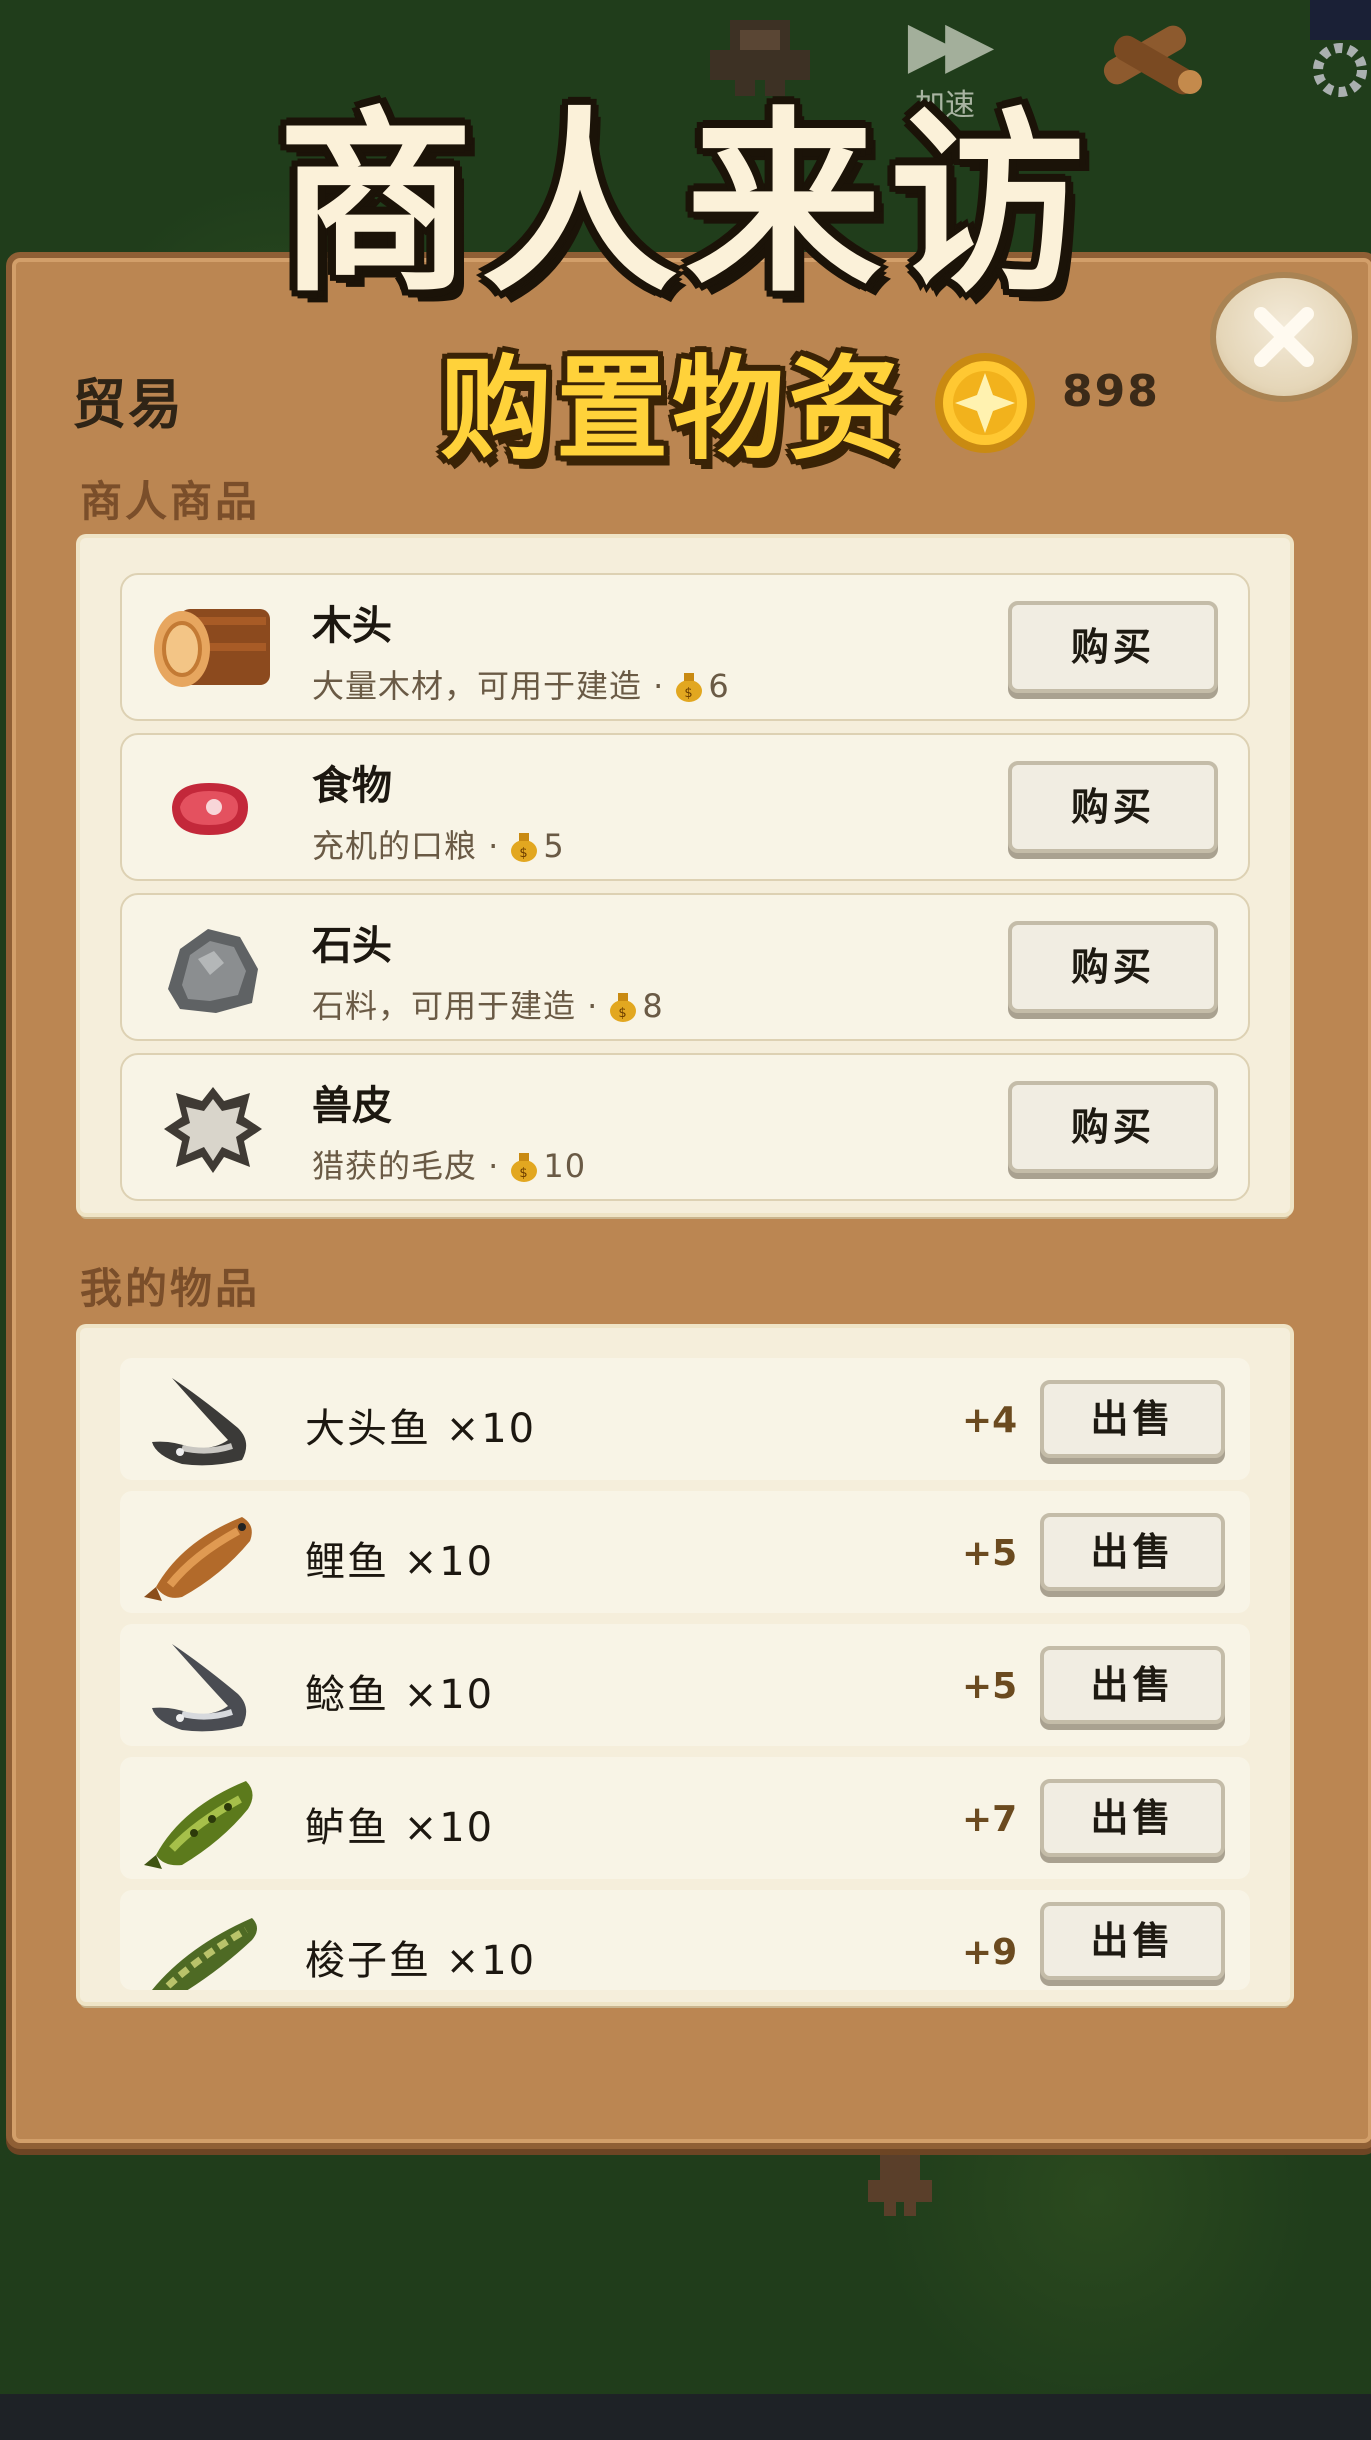  I want to click on item-name: 鲈鱼 ×10, so click(400, 1828).